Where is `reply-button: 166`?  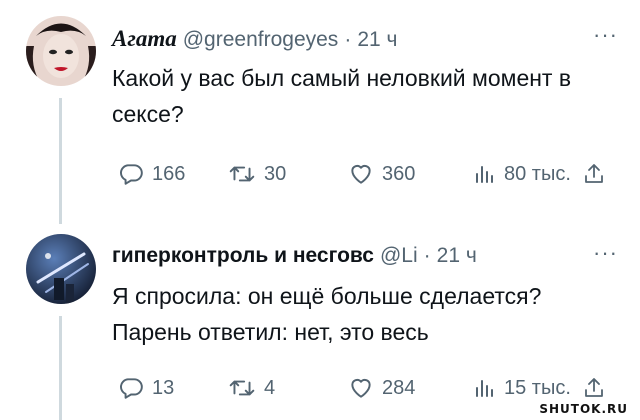 reply-button: 166 is located at coordinates (151, 174).